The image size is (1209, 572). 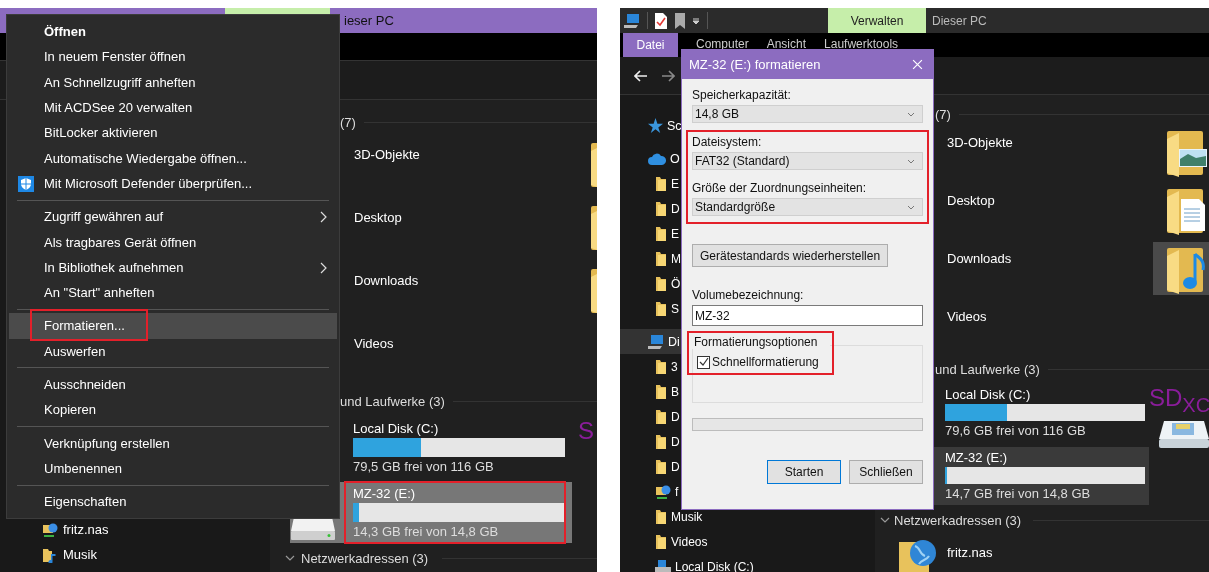 I want to click on free-space-text: 14,7 GB frei von 14,8 GB, so click(x=1018, y=494).